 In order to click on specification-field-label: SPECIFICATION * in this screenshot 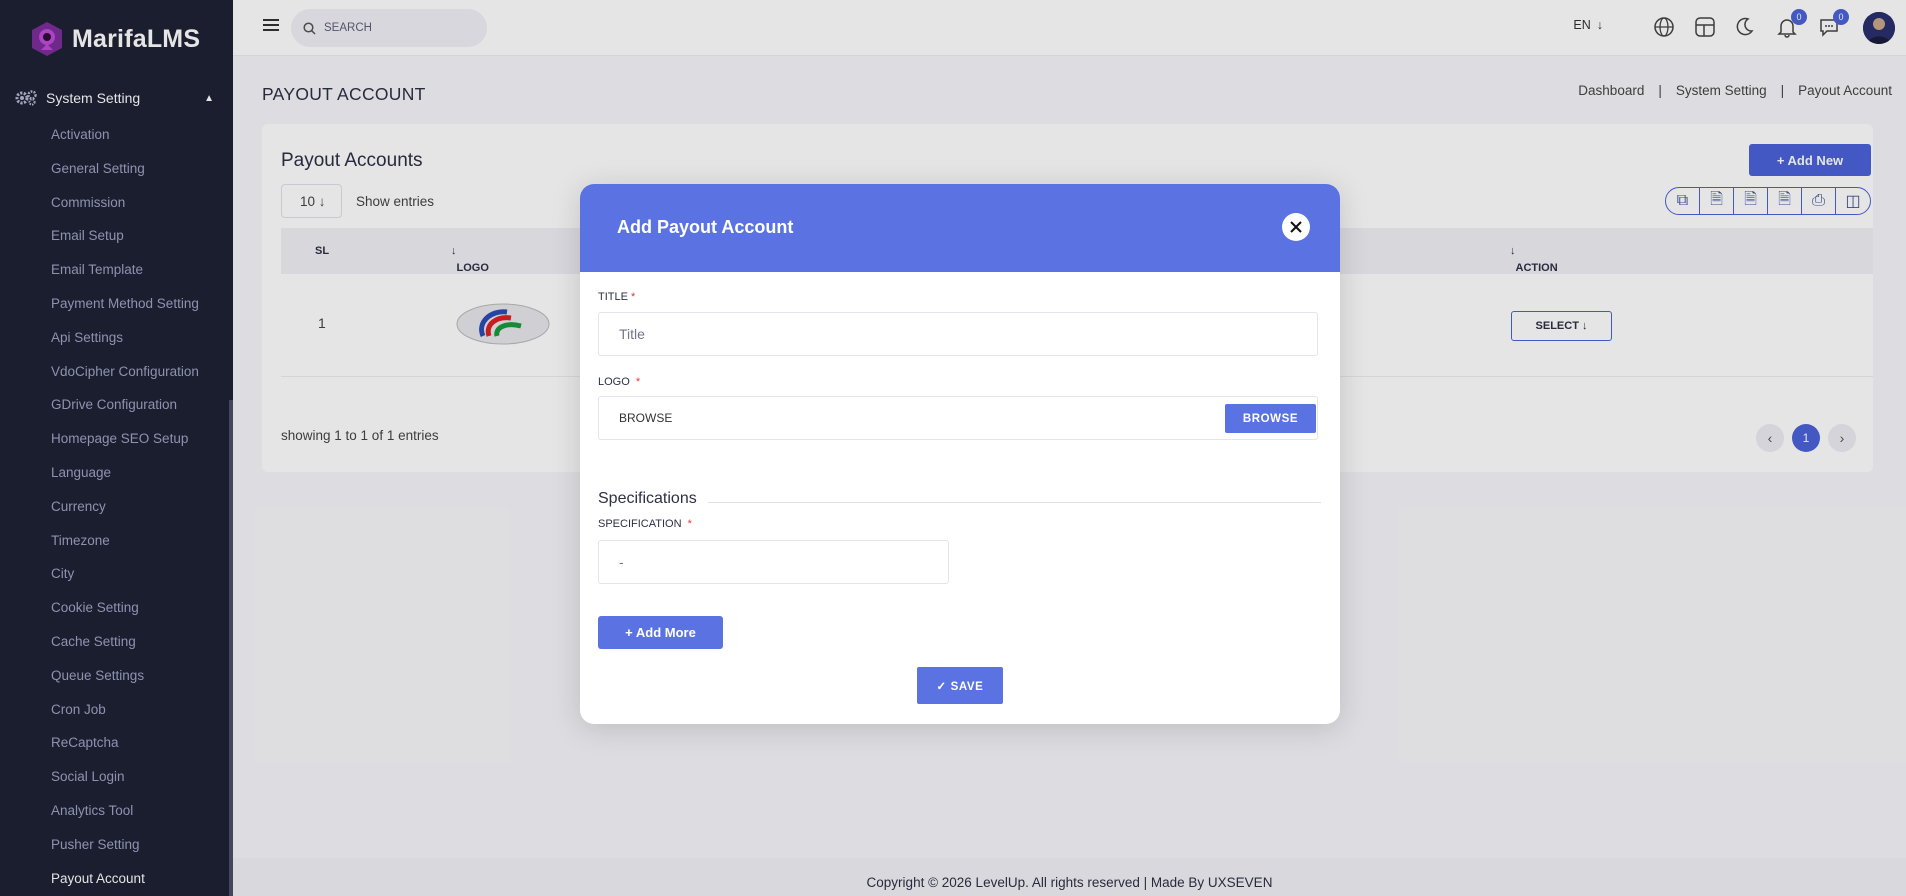, I will do `click(645, 524)`.